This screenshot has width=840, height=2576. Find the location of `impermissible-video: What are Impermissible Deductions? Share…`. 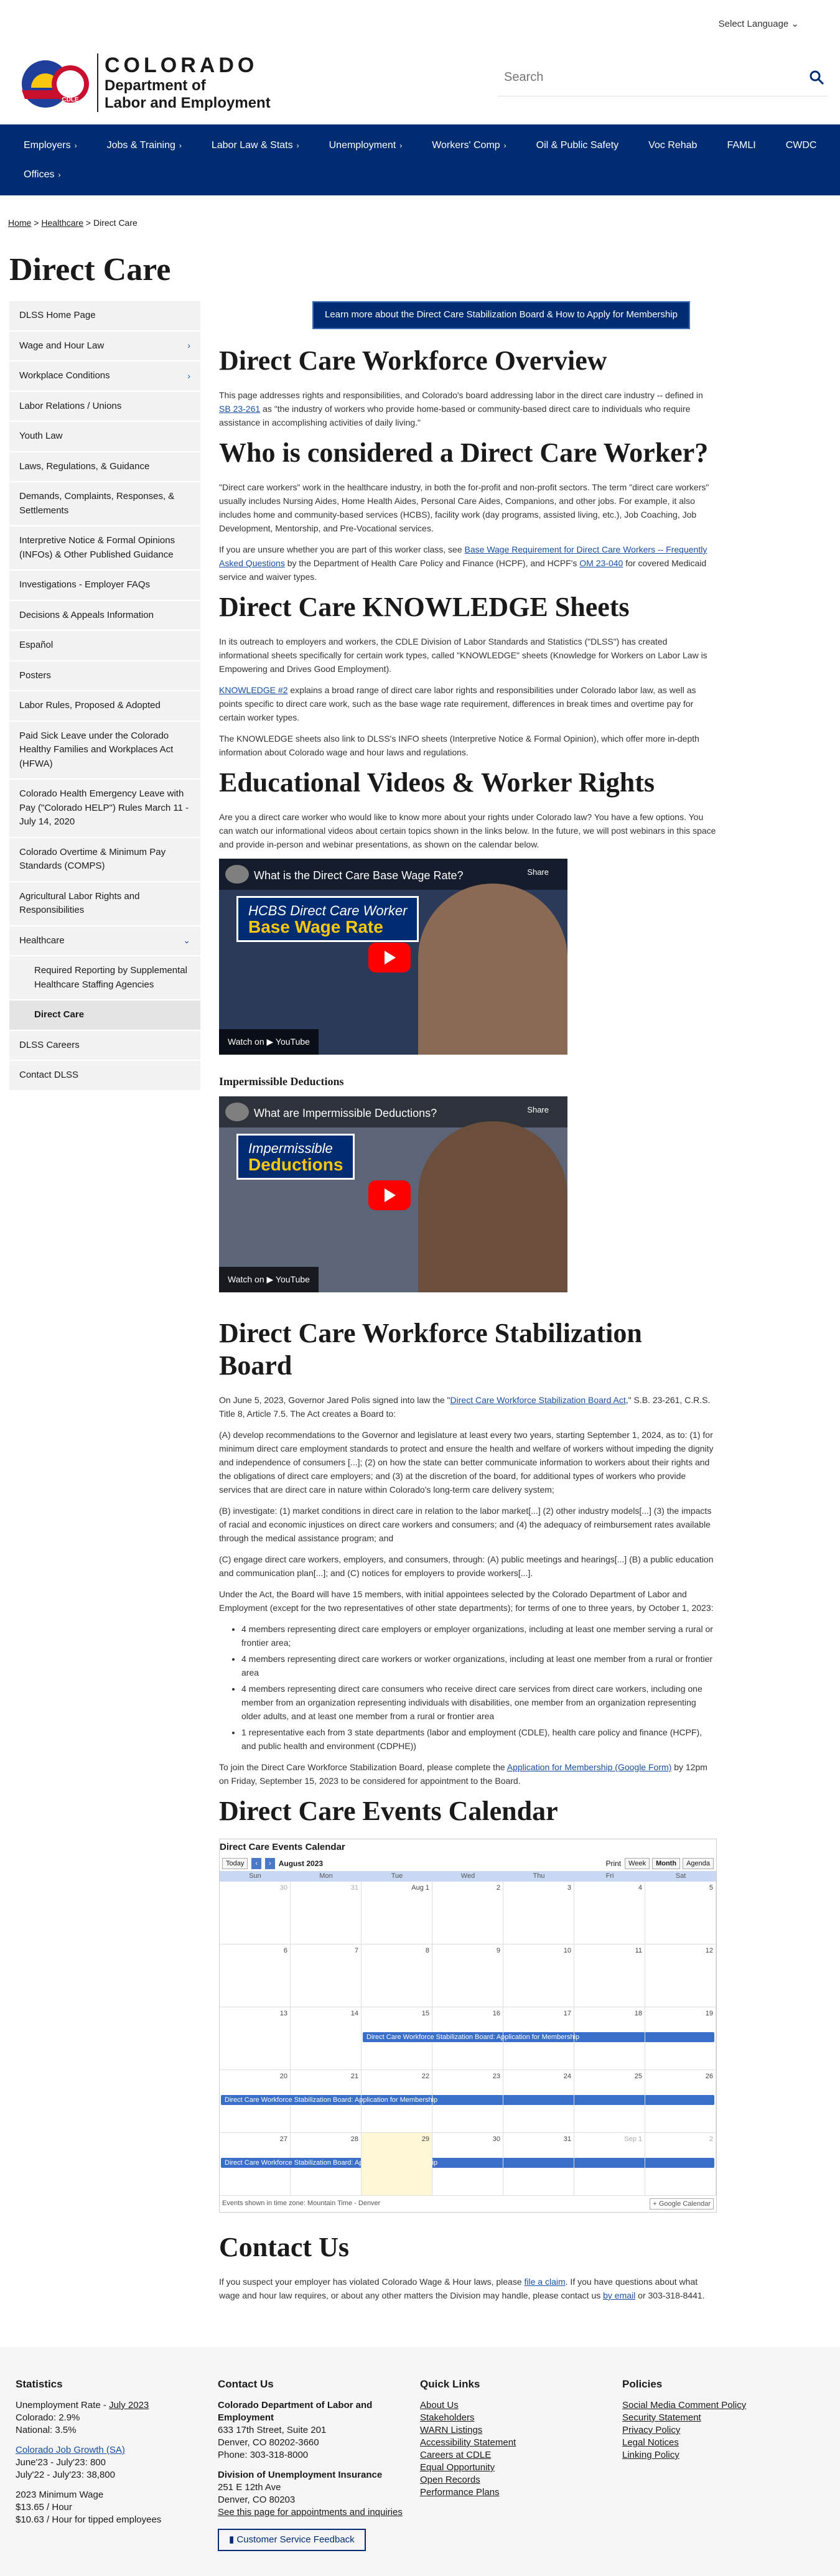

impermissible-video: What are Impermissible Deductions? Share… is located at coordinates (393, 1194).